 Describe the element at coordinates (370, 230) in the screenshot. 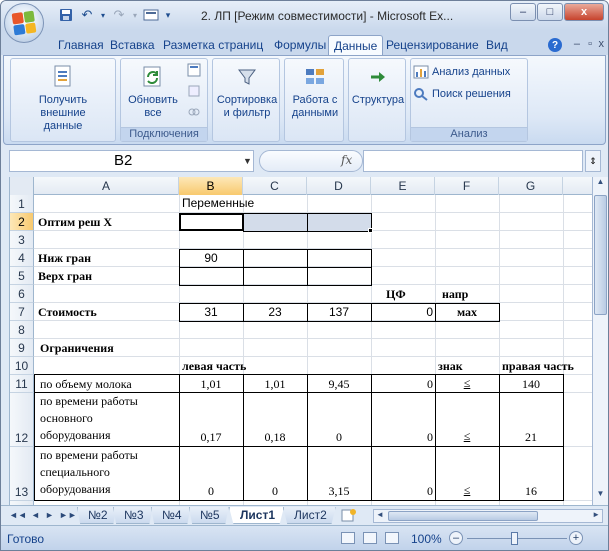

I see `fill-handle` at that location.